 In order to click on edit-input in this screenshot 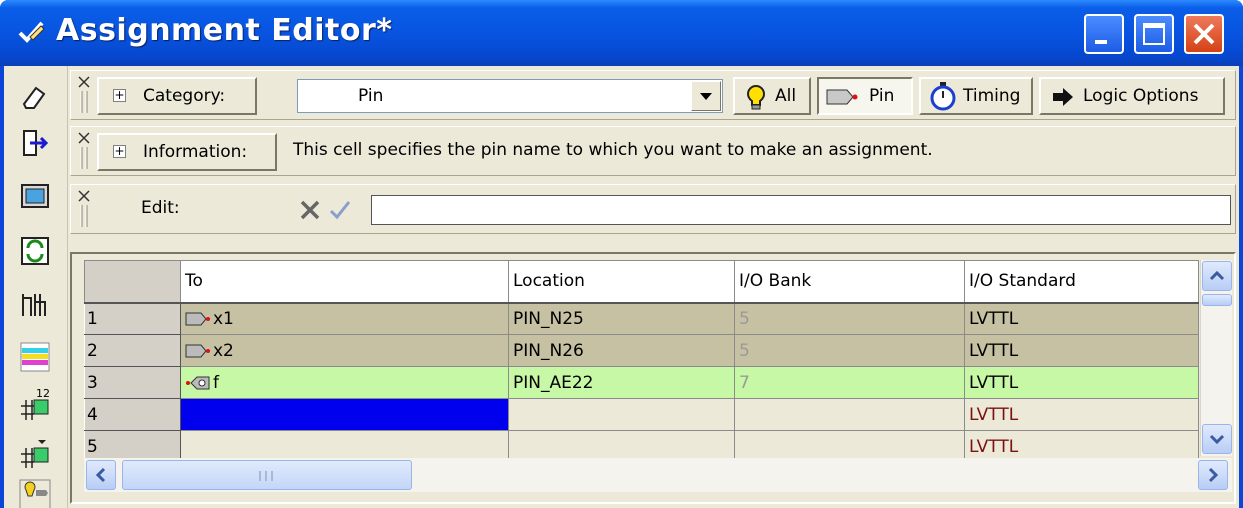, I will do `click(801, 210)`.